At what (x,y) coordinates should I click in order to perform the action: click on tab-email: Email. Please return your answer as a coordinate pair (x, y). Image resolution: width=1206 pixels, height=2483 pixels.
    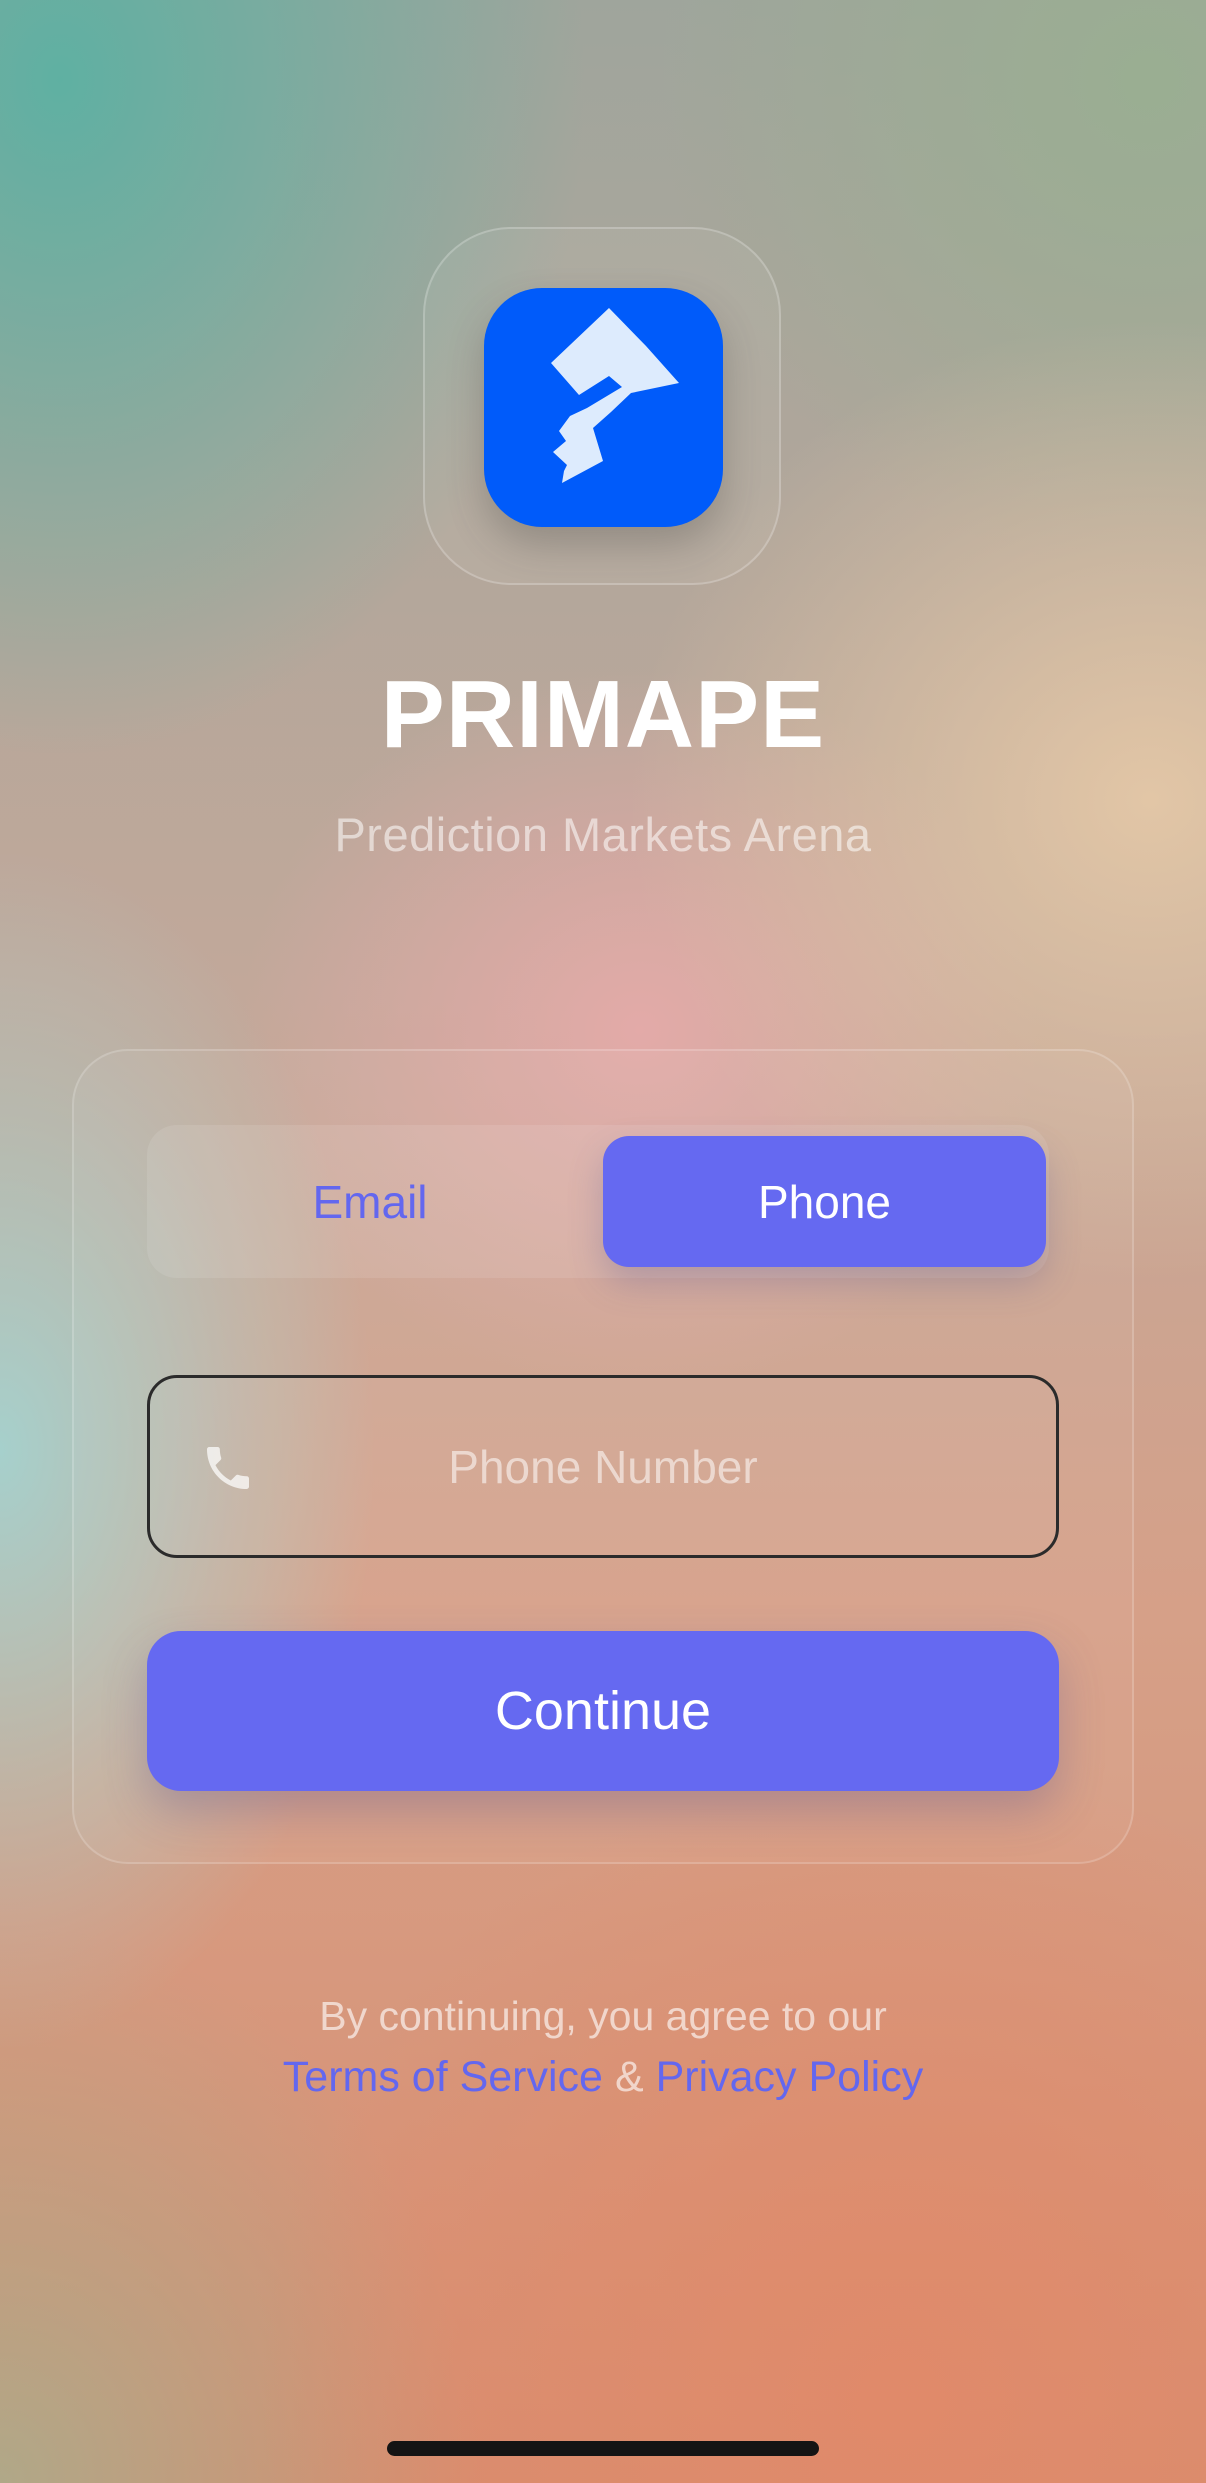
    Looking at the image, I should click on (370, 1201).